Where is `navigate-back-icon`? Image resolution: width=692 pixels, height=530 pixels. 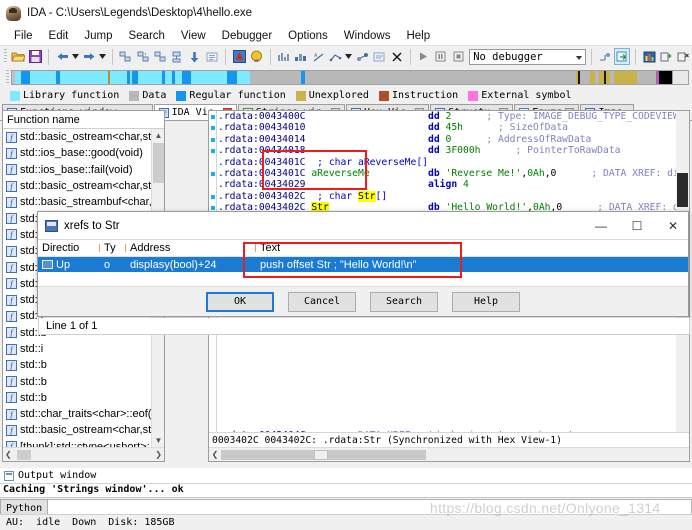 navigate-back-icon is located at coordinates (62, 56).